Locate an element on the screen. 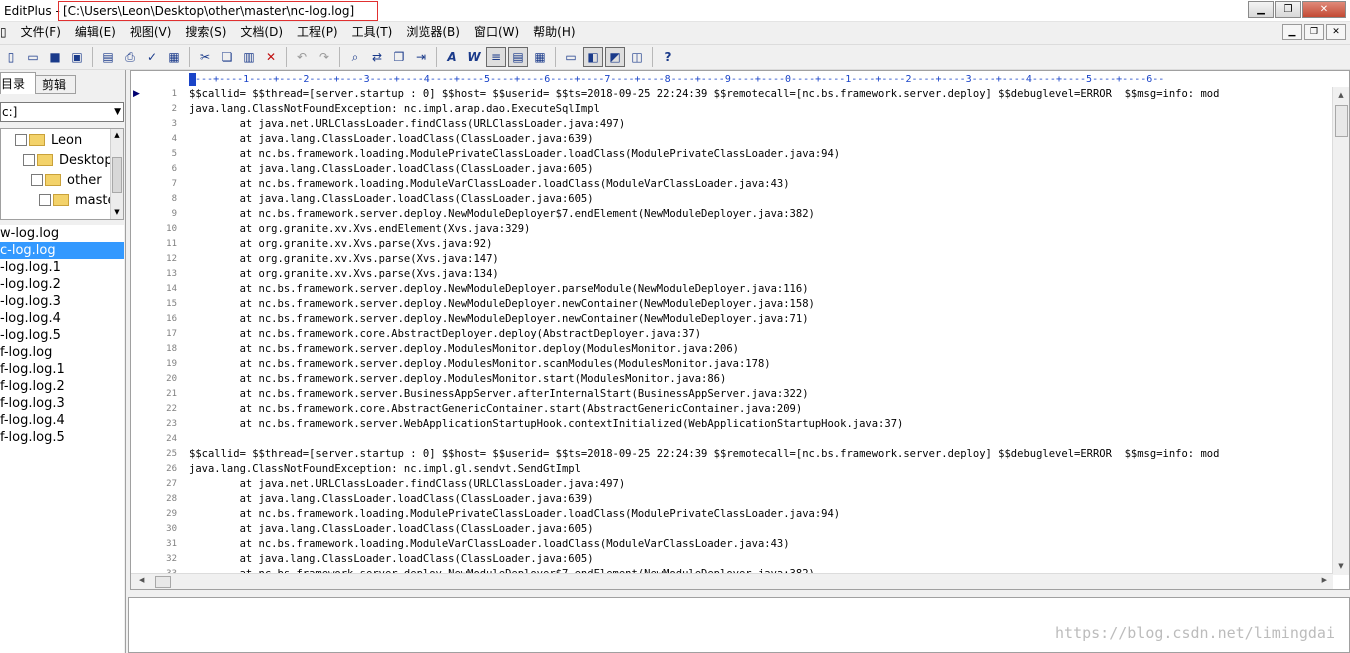  new-file-icon: ▯ is located at coordinates (11, 57).